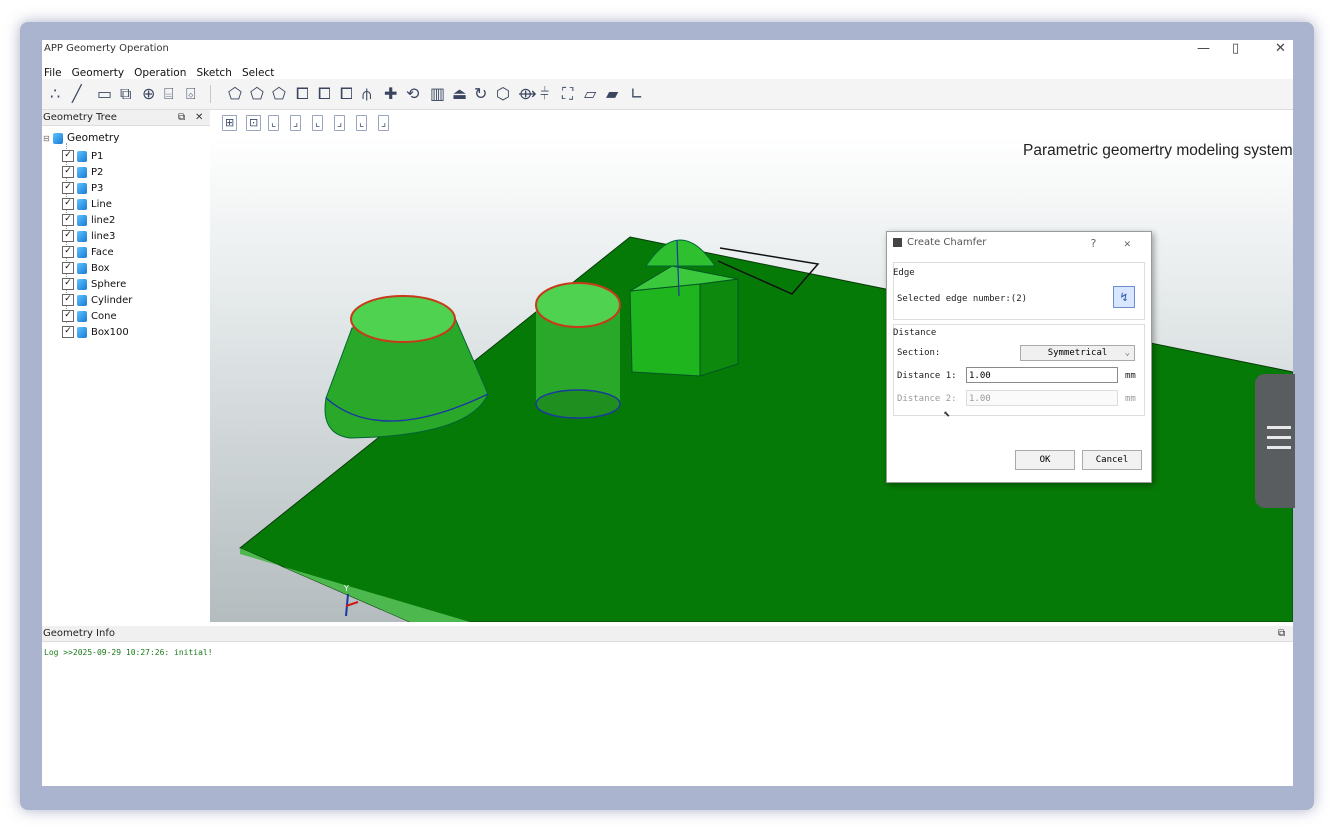  What do you see at coordinates (302, 94) in the screenshot?
I see `boolean-cut-icon: ⧠` at bounding box center [302, 94].